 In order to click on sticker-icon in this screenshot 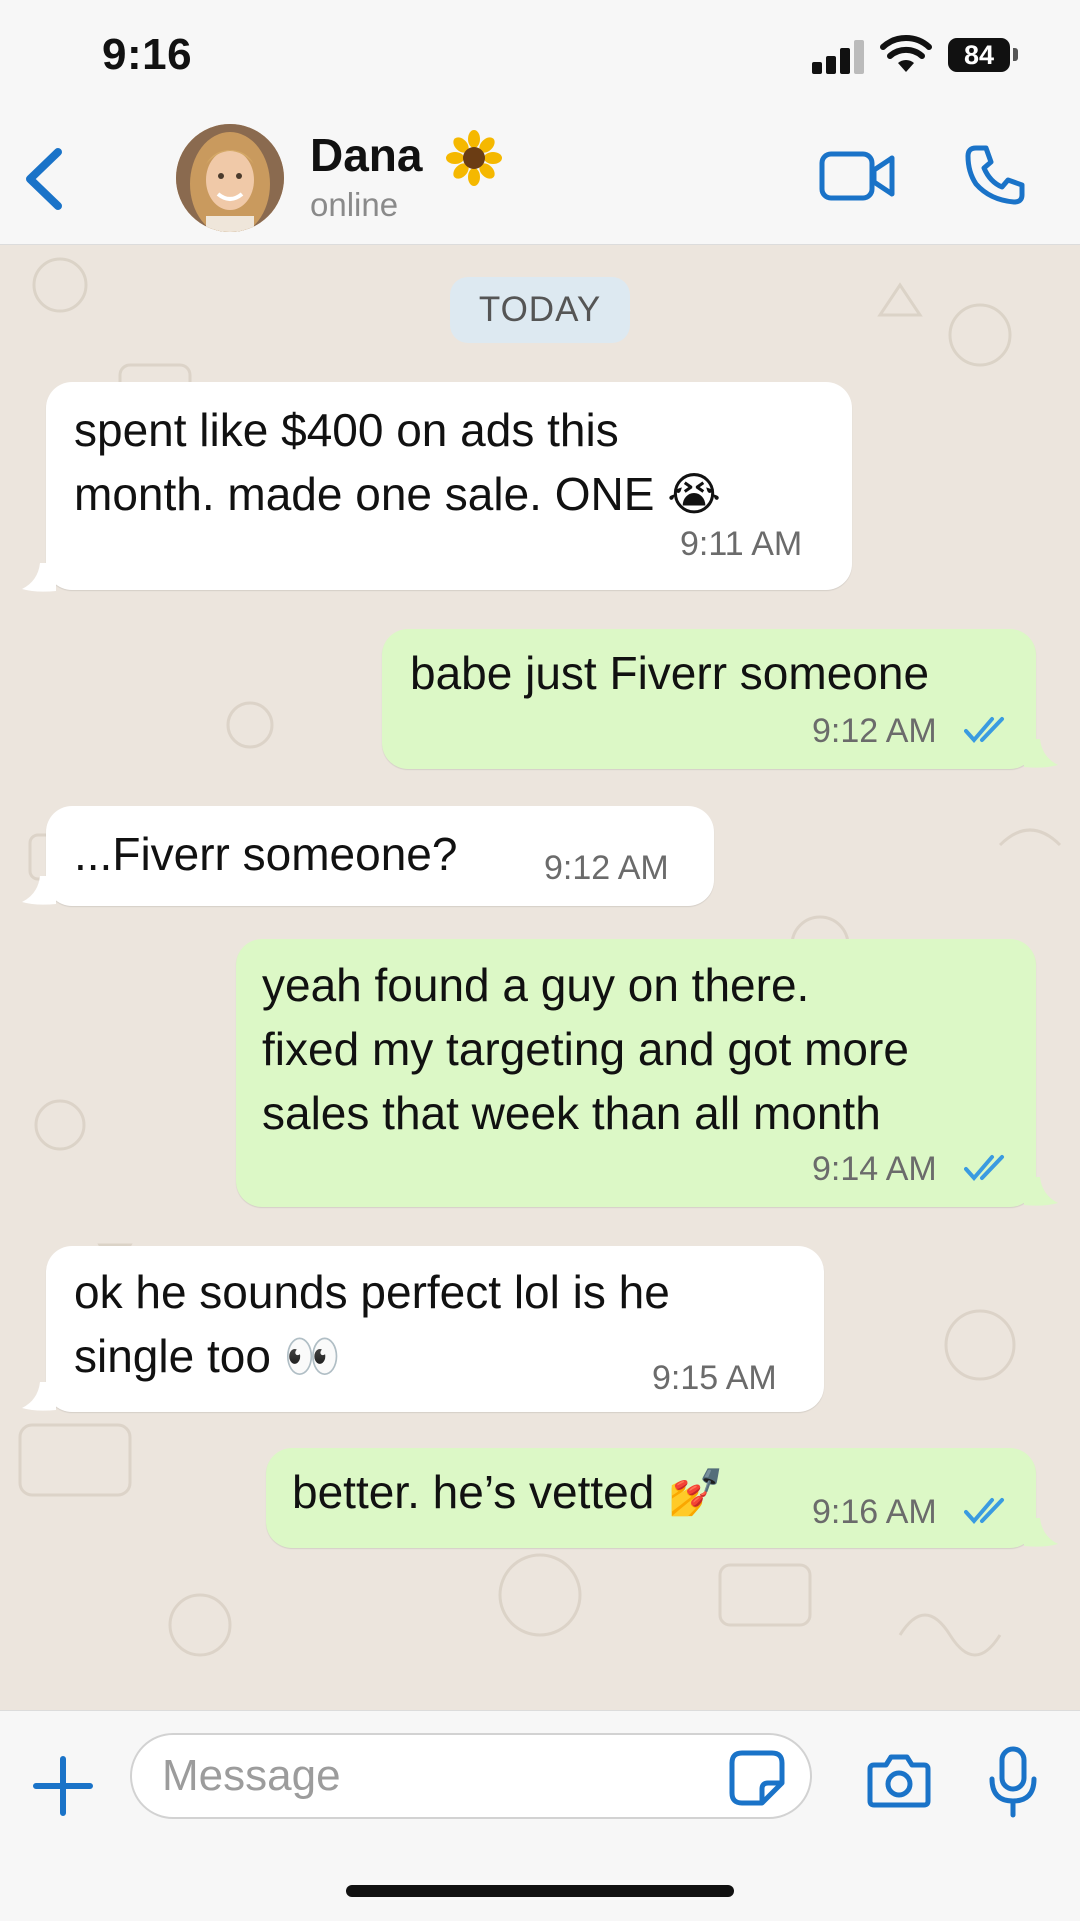, I will do `click(757, 1778)`.